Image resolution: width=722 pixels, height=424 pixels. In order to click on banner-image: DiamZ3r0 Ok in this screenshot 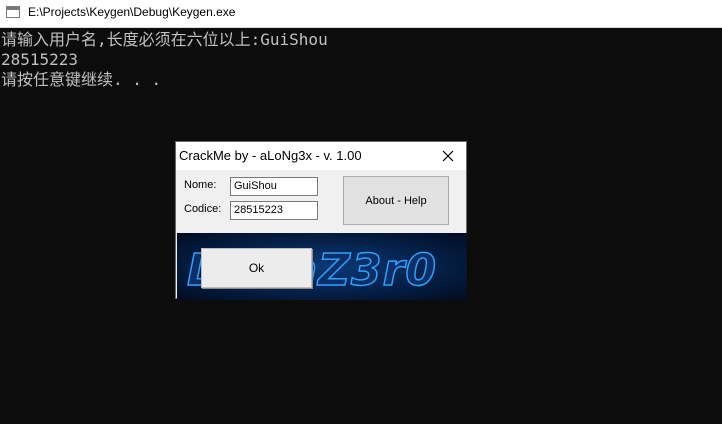, I will do `click(322, 266)`.